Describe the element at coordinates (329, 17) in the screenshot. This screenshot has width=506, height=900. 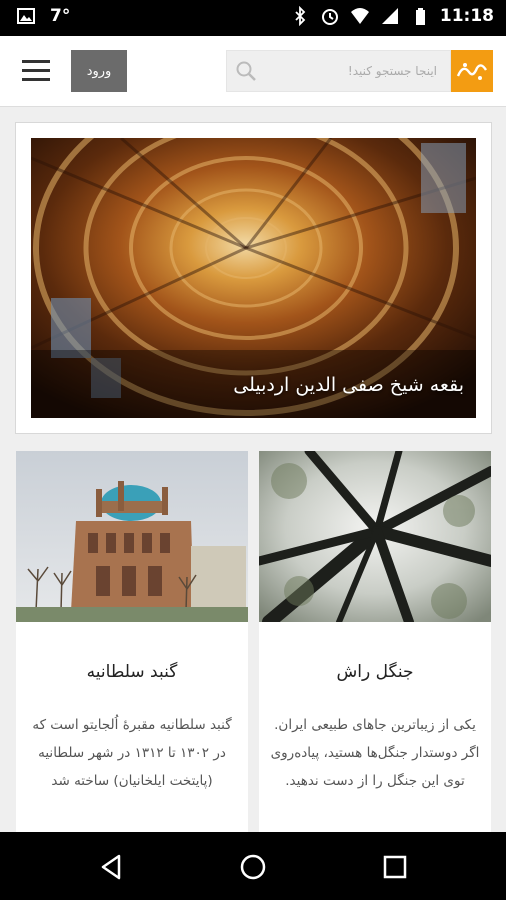
I see `alarm-icon` at that location.